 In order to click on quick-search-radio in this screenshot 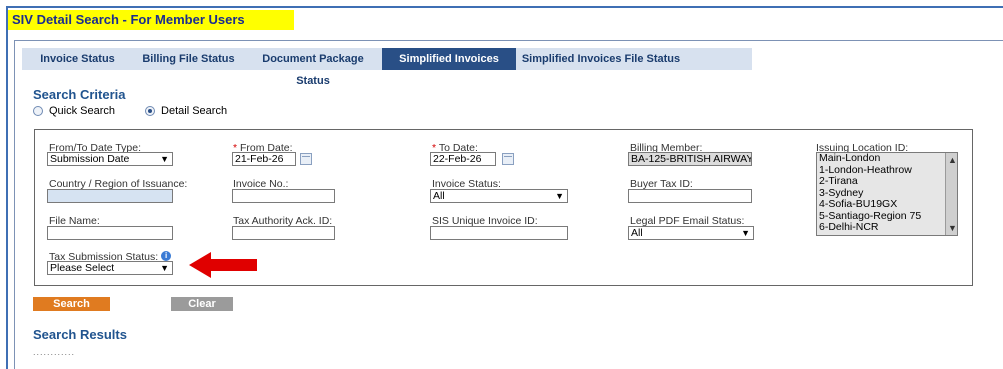, I will do `click(38, 111)`.